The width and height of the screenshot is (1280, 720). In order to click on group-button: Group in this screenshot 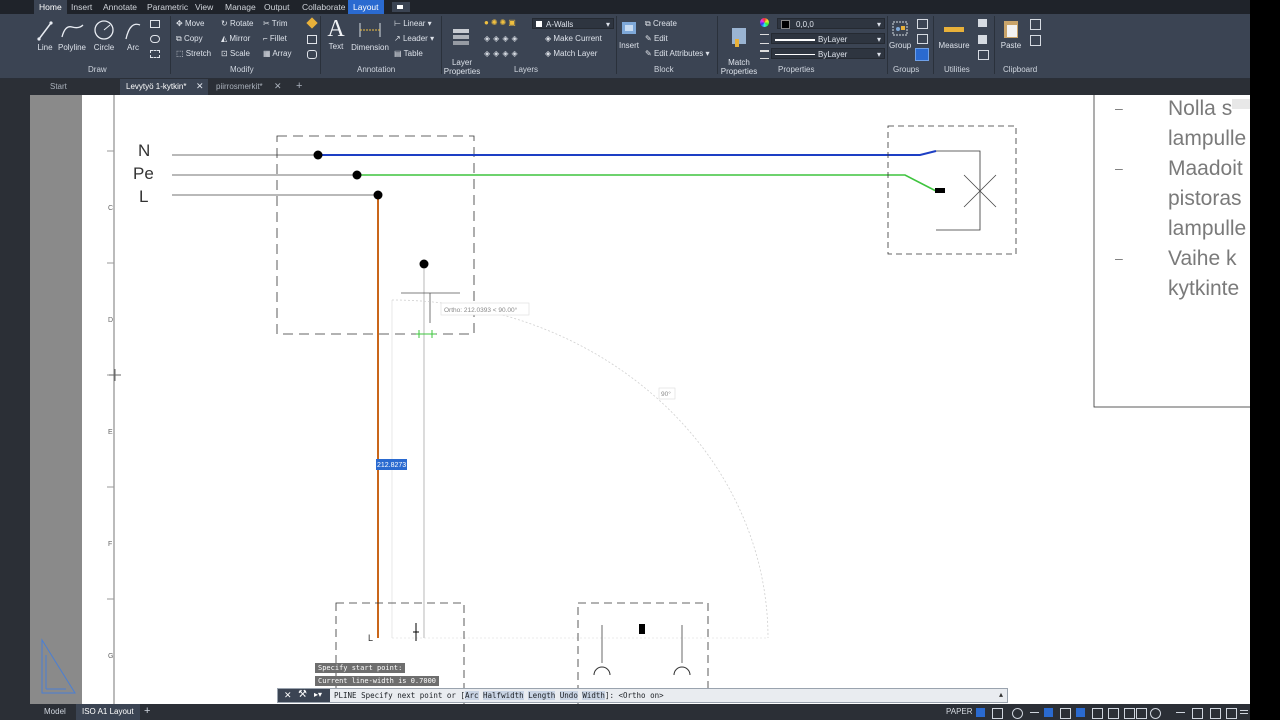, I will do `click(900, 33)`.